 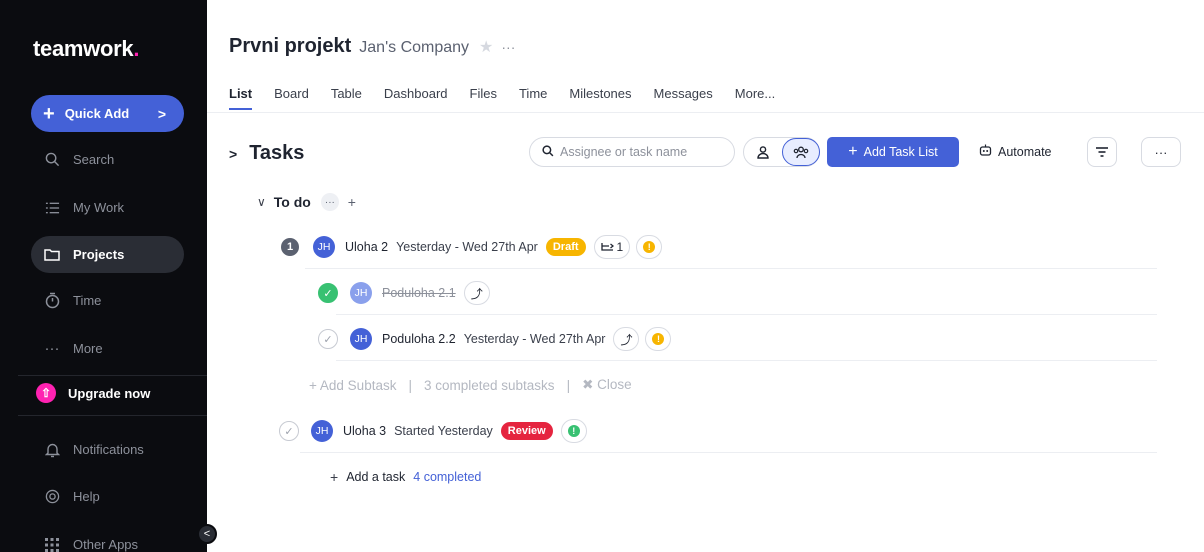 I want to click on sidebar-item-my-work: My Work, so click(x=107, y=207).